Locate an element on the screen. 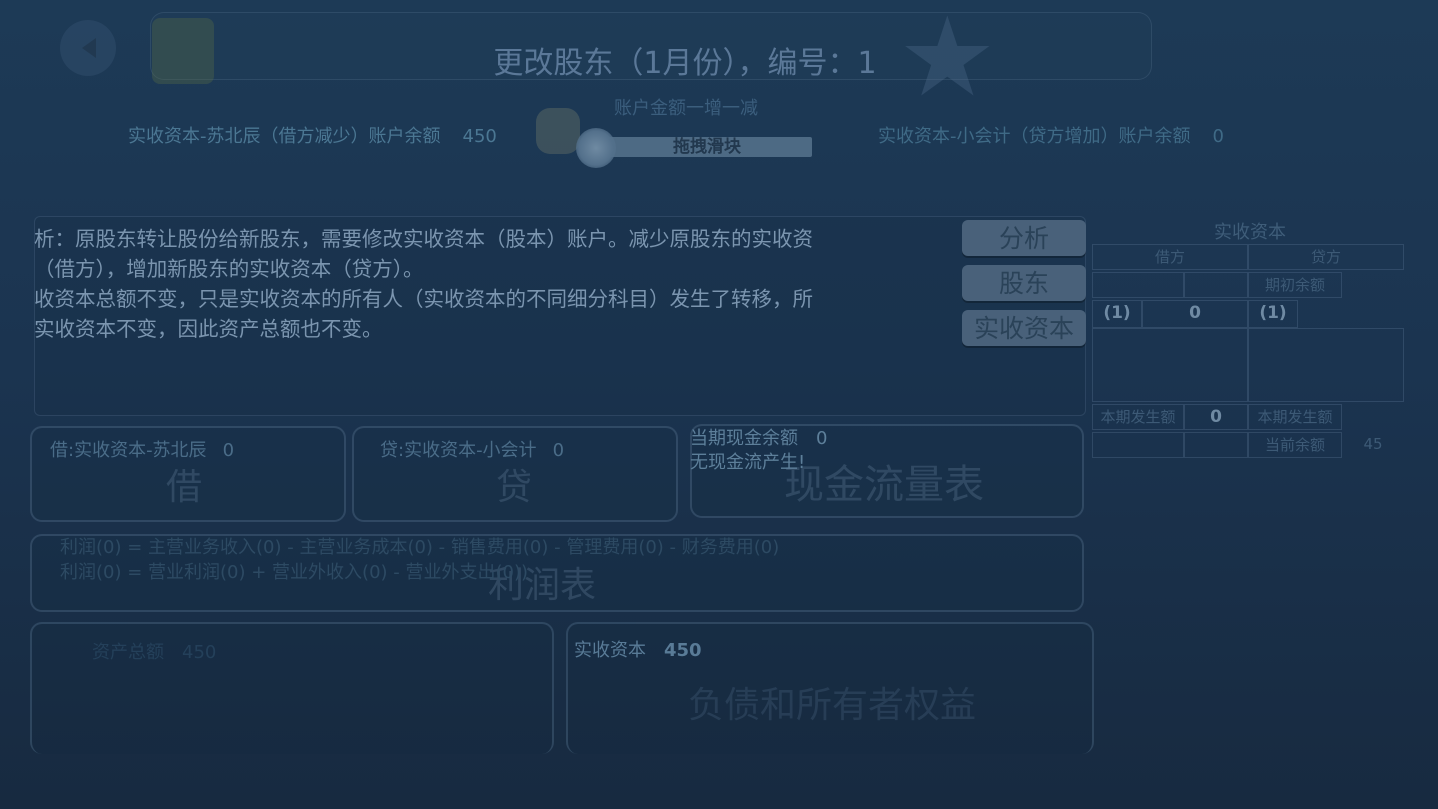 The height and width of the screenshot is (809, 1438). liabilities-ghost-label: 负债和所有者权益 is located at coordinates (832, 705).